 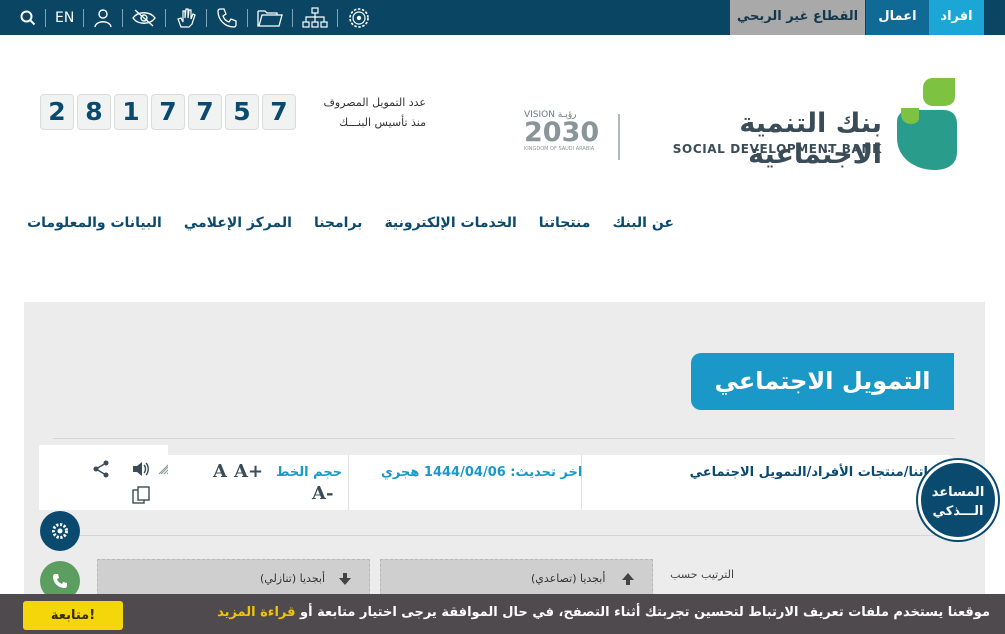 I want to click on nav-item-media: المركز الإعلامي, so click(x=238, y=223).